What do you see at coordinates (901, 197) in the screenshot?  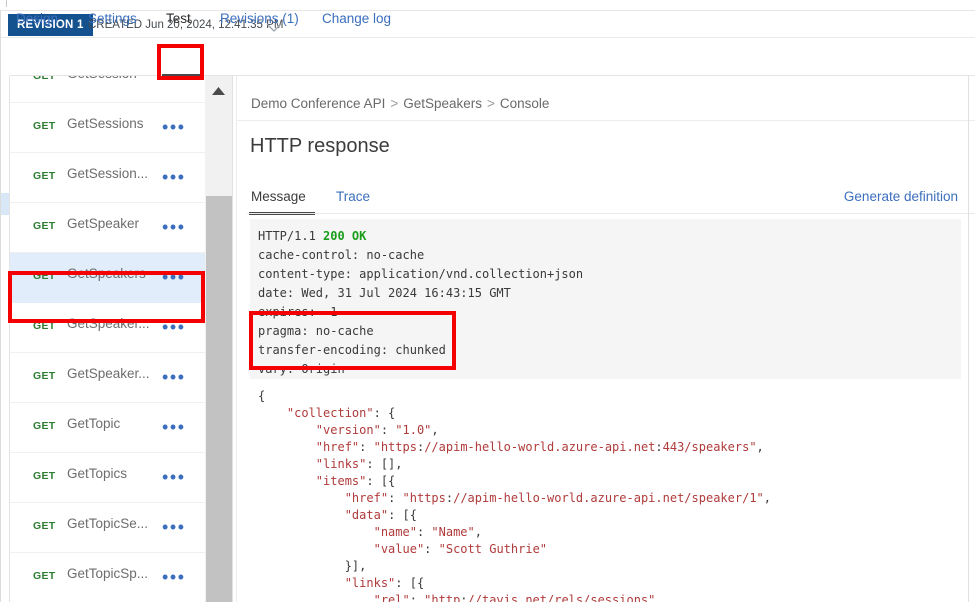 I see `generate-definition-link: Generate definition` at bounding box center [901, 197].